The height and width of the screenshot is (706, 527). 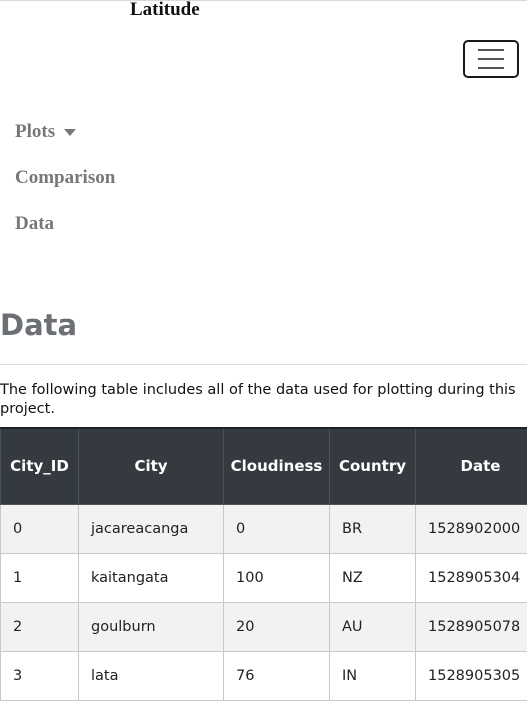 I want to click on table-row: 0 jacareacanga 0 BR 1528902000, so click(x=263, y=528).